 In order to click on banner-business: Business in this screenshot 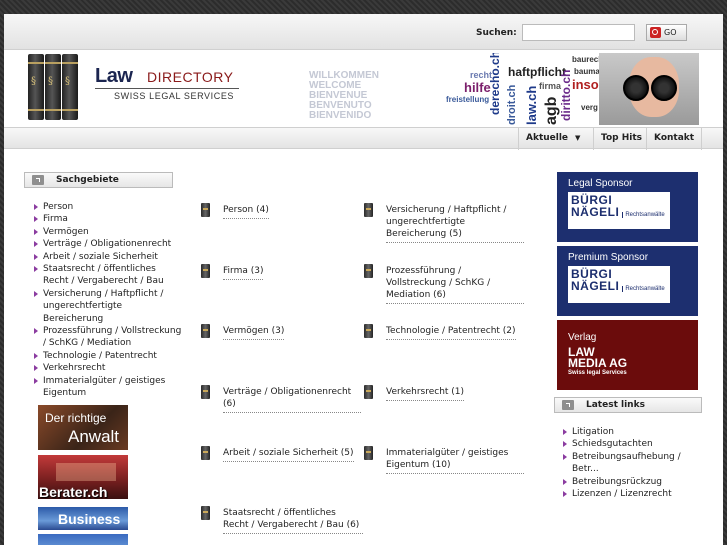, I will do `click(83, 518)`.